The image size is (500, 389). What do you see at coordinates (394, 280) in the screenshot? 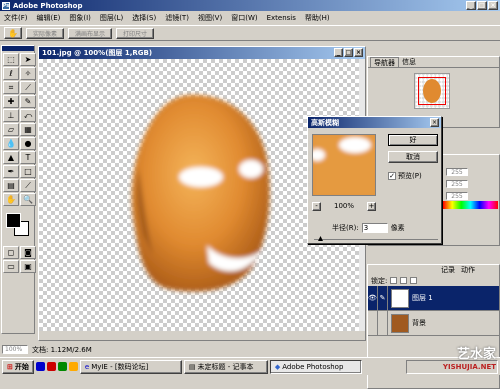
I see `lock-transparency-checkbox` at bounding box center [394, 280].